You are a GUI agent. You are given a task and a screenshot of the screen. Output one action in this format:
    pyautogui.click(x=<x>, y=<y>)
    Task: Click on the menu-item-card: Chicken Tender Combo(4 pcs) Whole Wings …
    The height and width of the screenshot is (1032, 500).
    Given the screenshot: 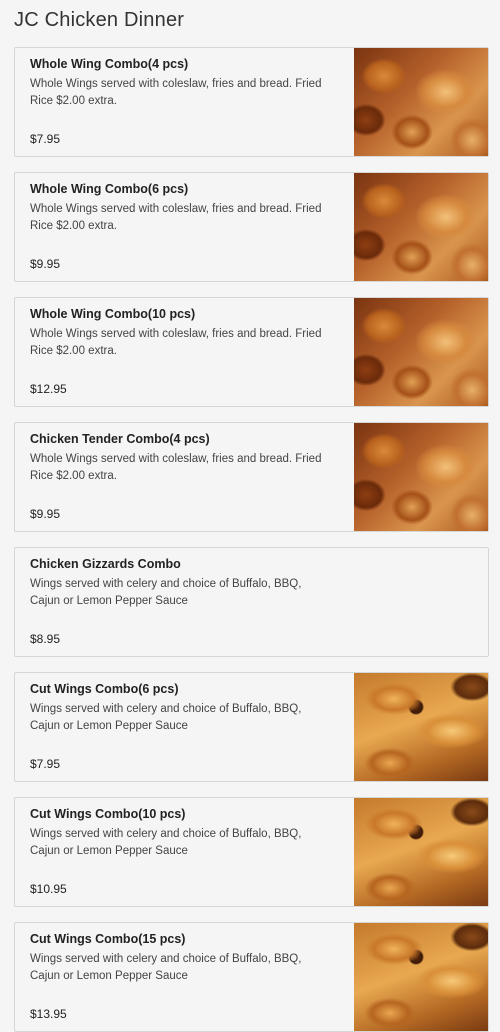 What is the action you would take?
    pyautogui.click(x=251, y=477)
    